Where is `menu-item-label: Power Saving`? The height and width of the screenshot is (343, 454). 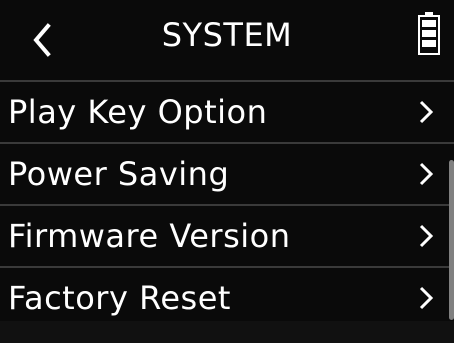
menu-item-label: Power Saving is located at coordinates (119, 174).